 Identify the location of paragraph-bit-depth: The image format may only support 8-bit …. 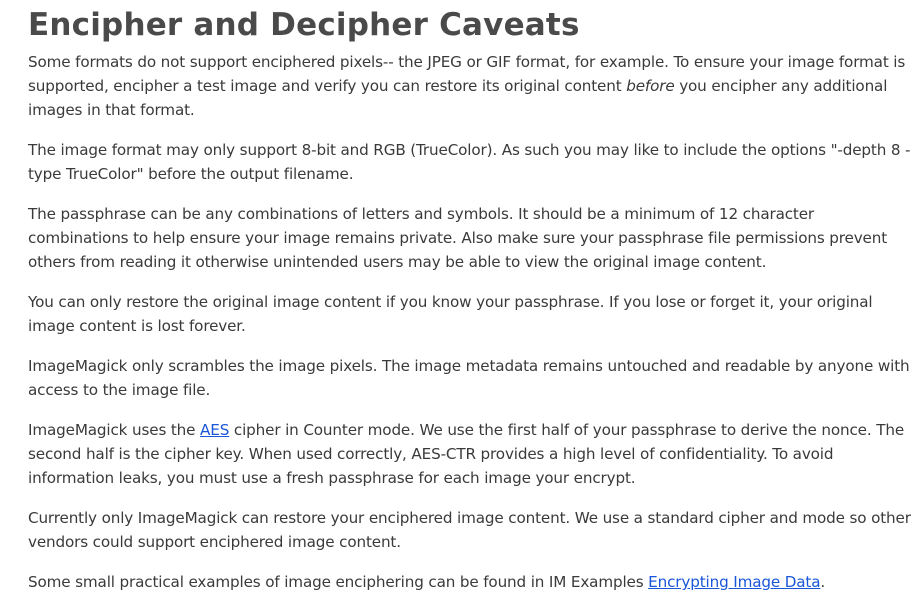
(469, 162).